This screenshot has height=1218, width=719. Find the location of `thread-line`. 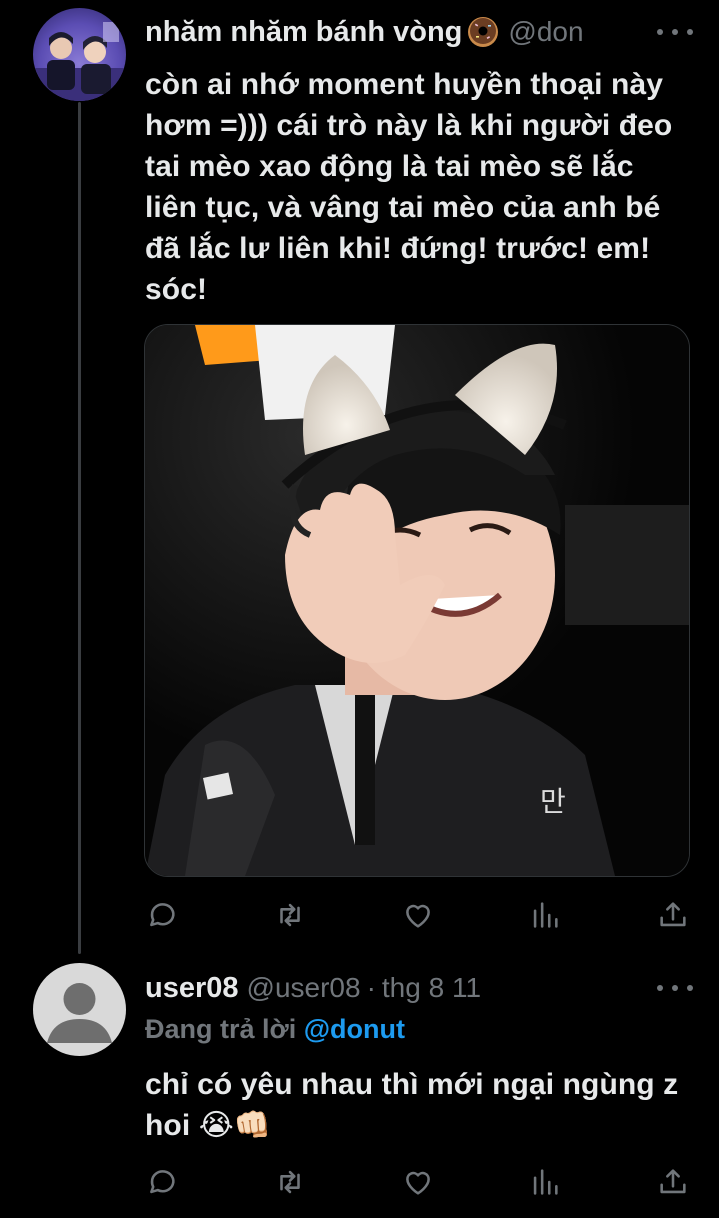

thread-line is located at coordinates (79, 528).